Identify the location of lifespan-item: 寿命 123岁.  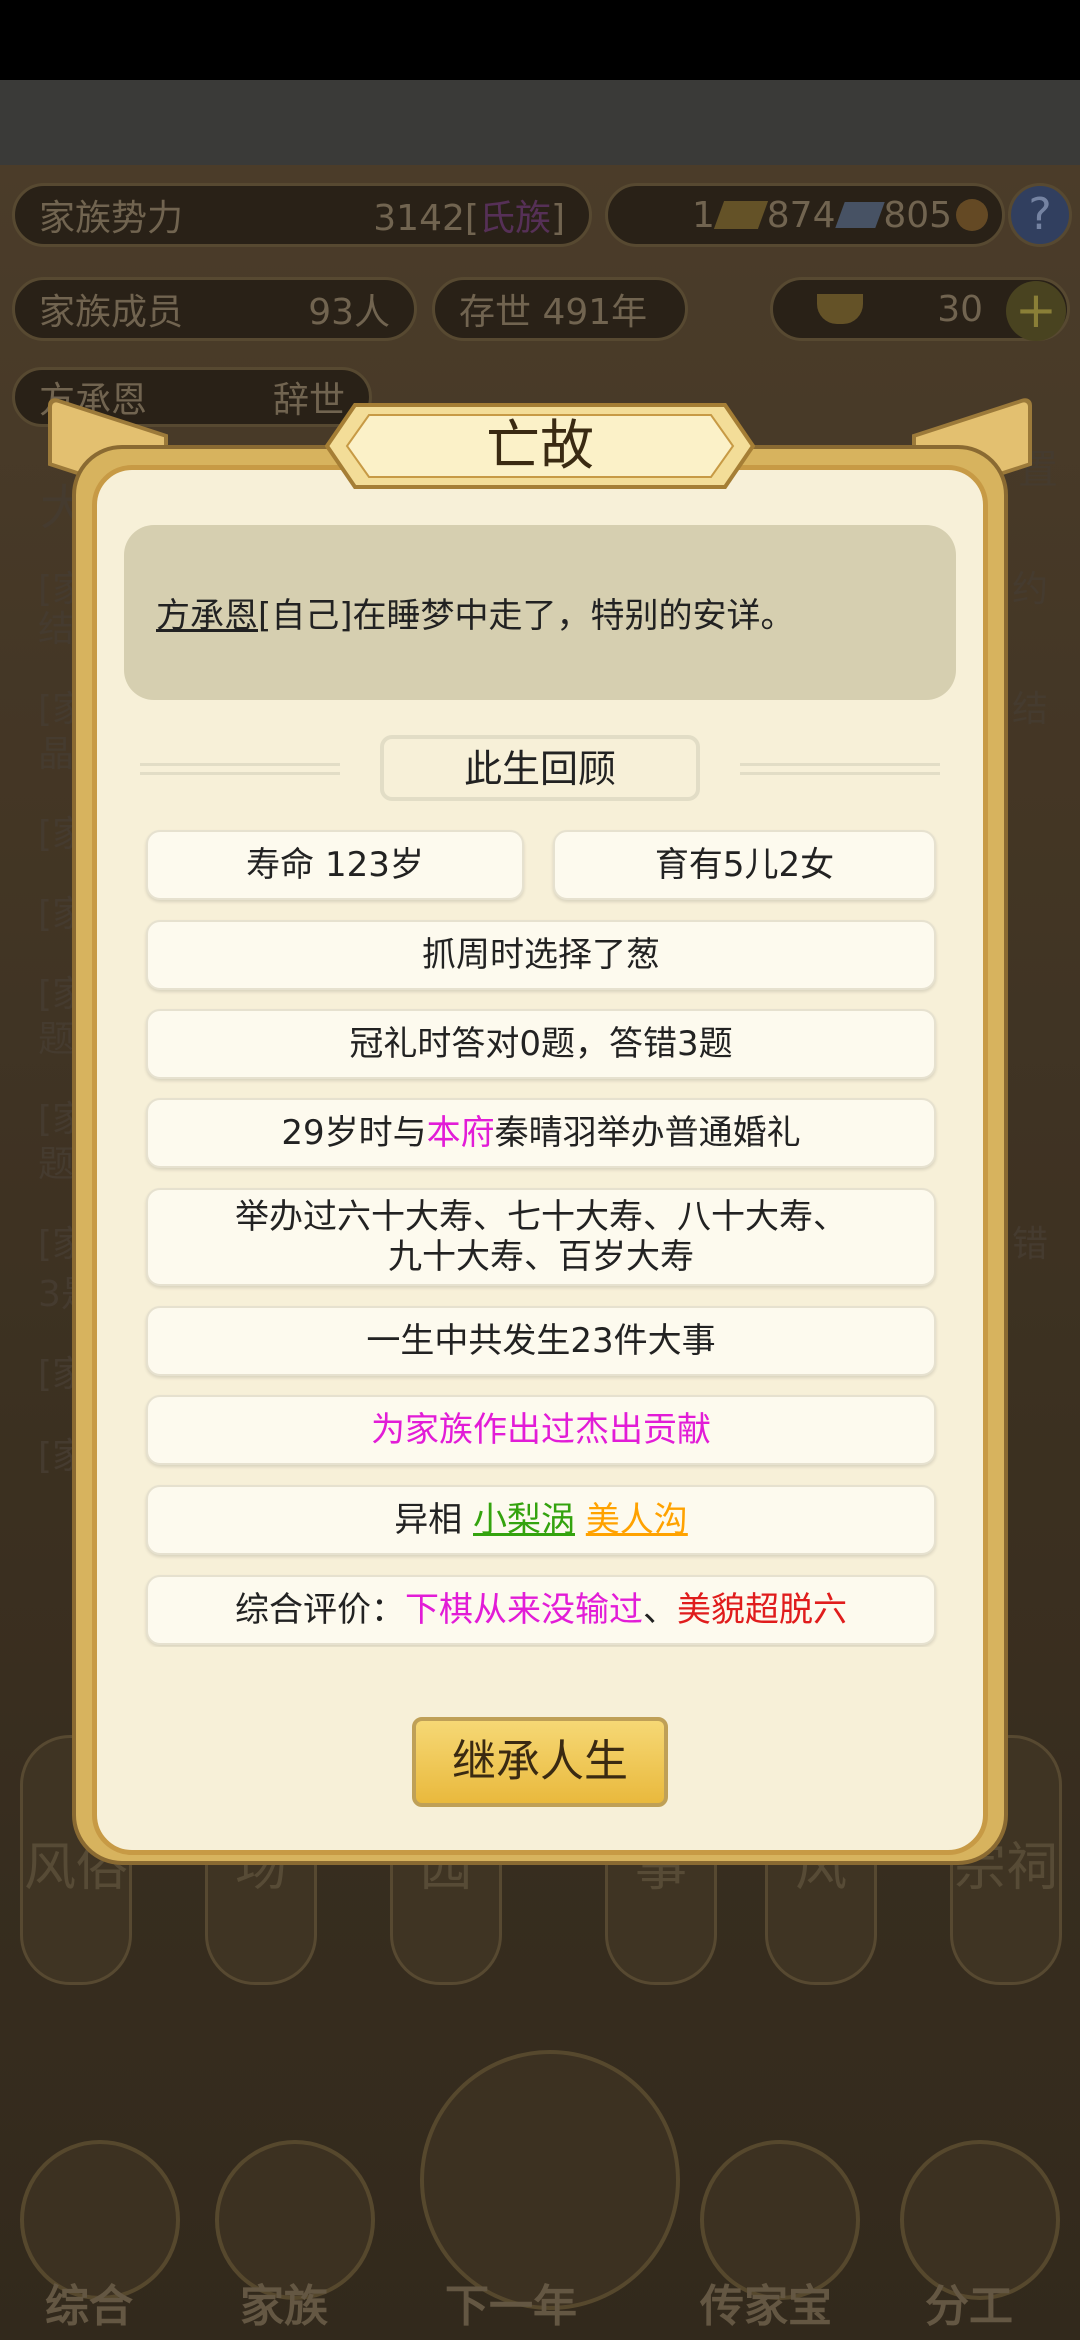
(335, 865).